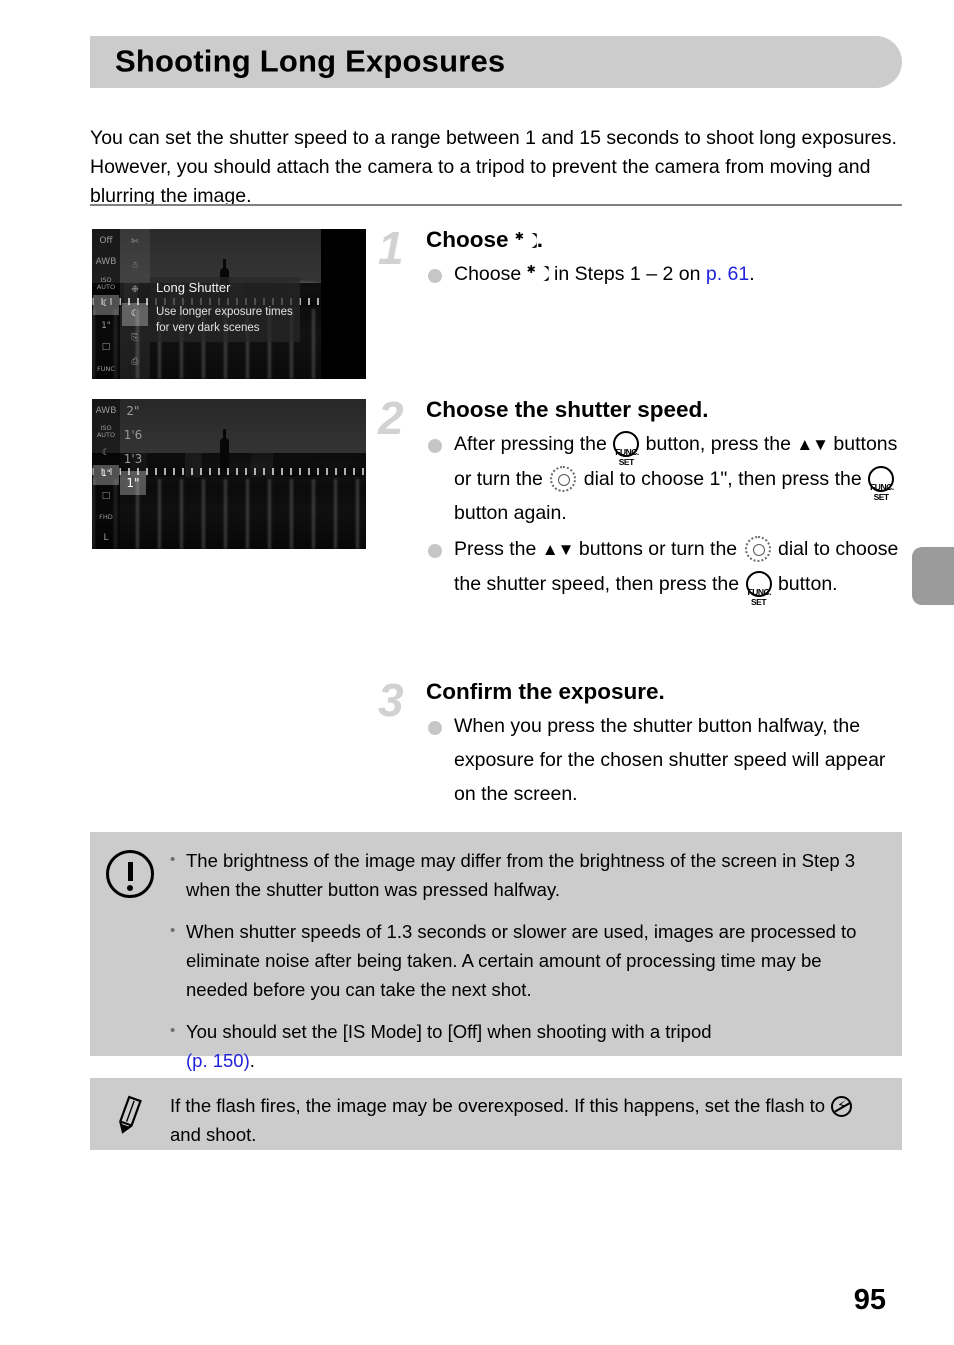 Image resolution: width=954 pixels, height=1345 pixels. Describe the element at coordinates (664, 240) in the screenshot. I see `step-1-heading: Choose ✱.` at that location.